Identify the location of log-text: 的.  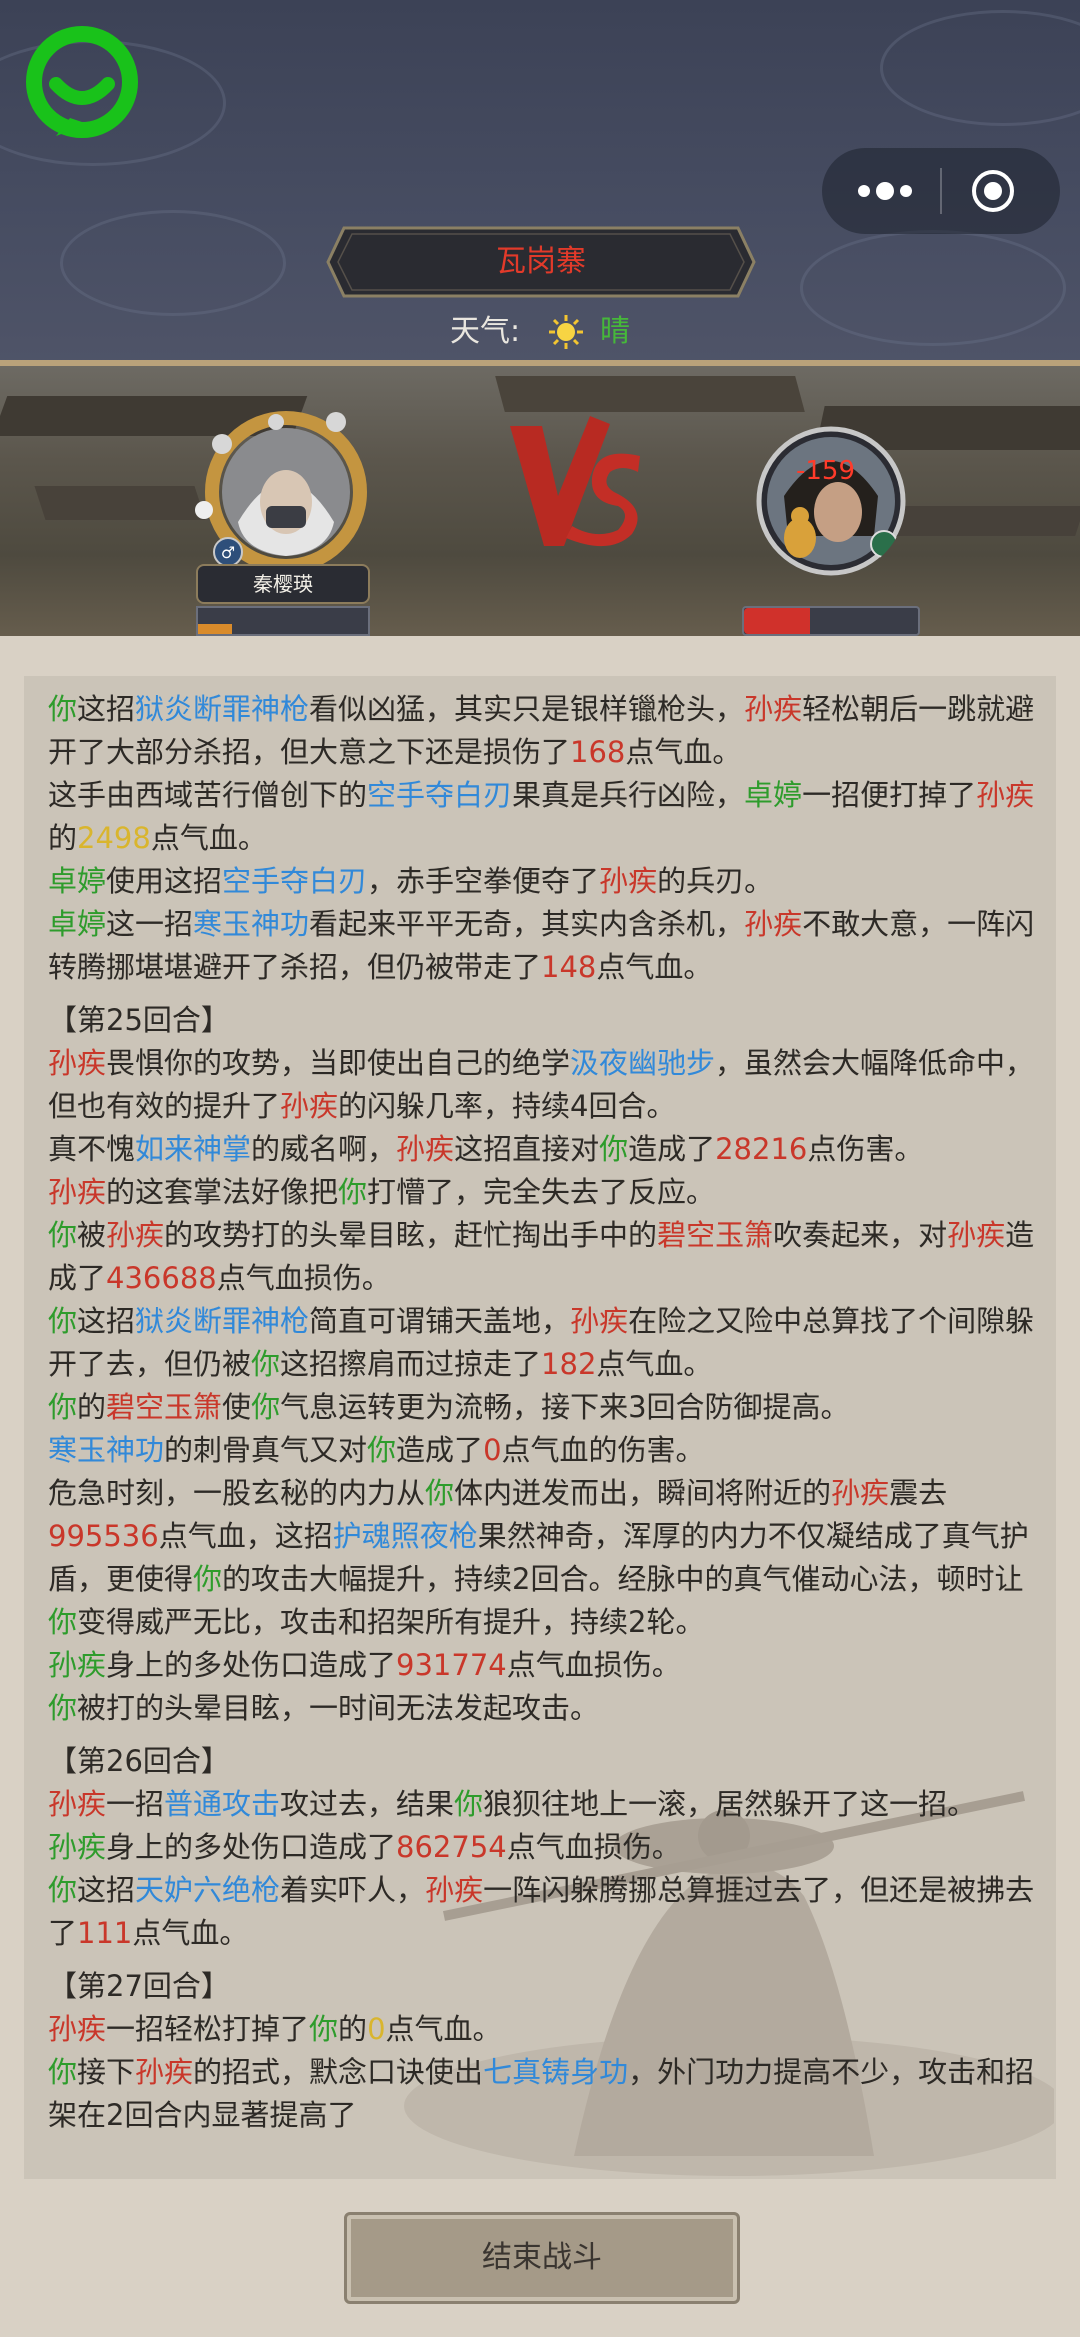
(92, 1407).